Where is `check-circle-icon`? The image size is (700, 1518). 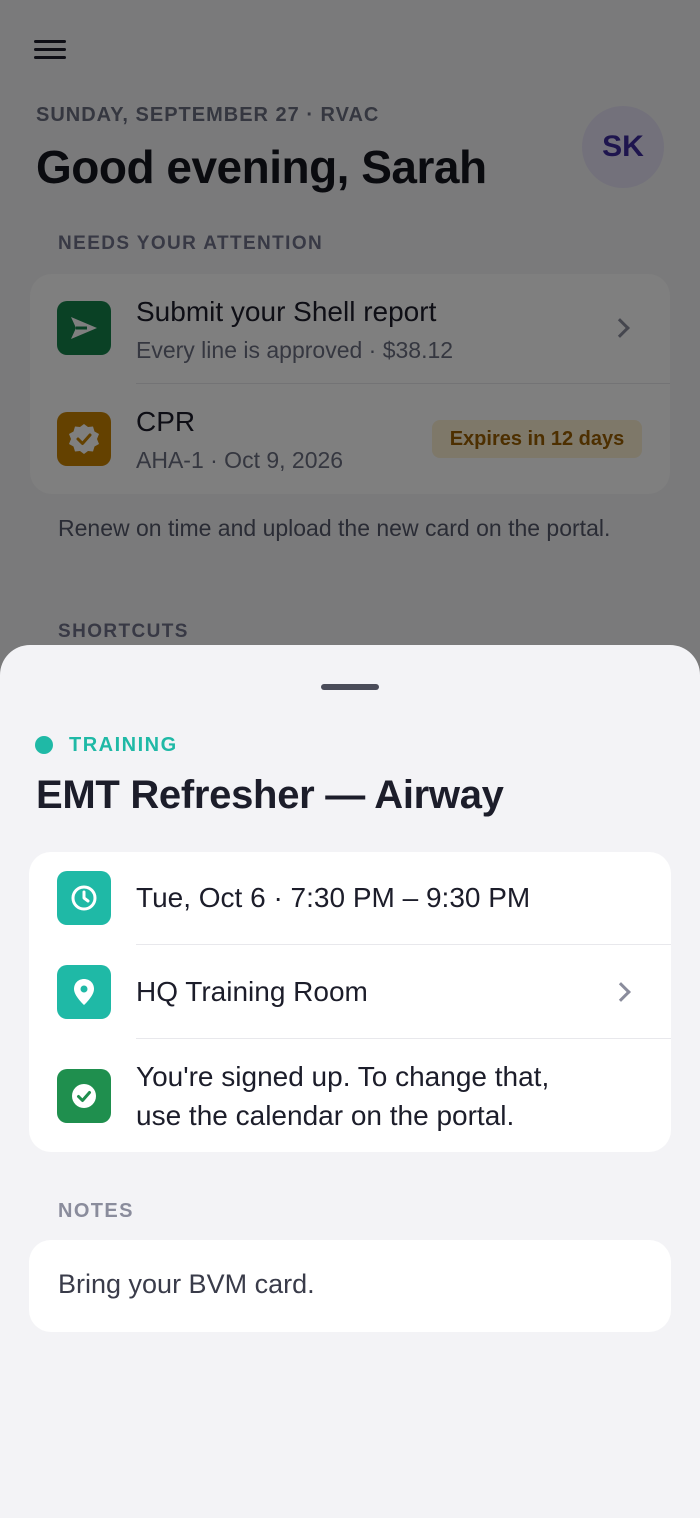
check-circle-icon is located at coordinates (84, 1096).